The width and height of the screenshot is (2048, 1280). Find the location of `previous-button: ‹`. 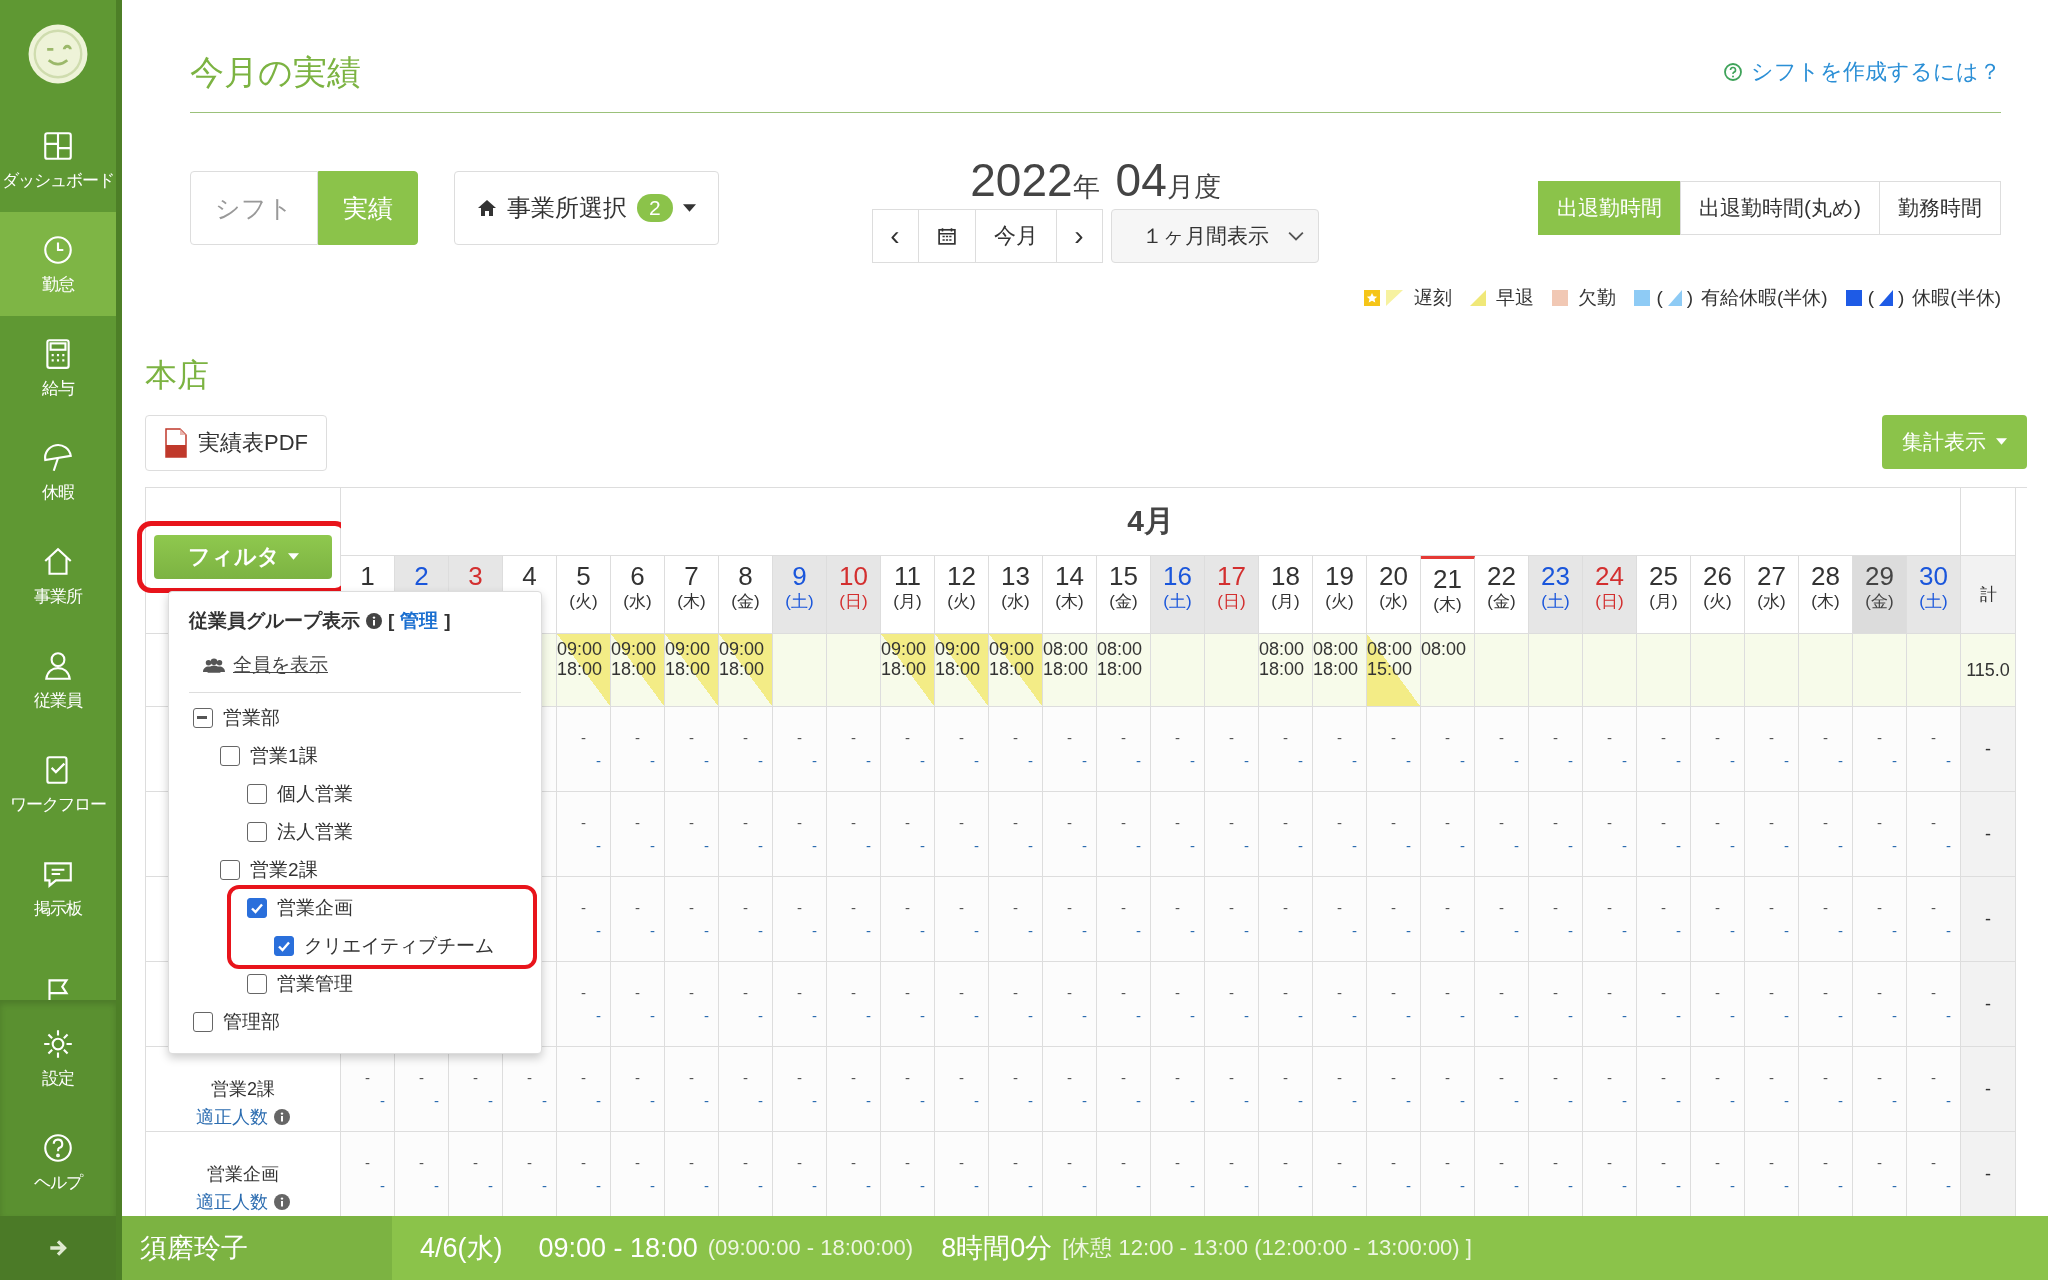

previous-button: ‹ is located at coordinates (895, 236).